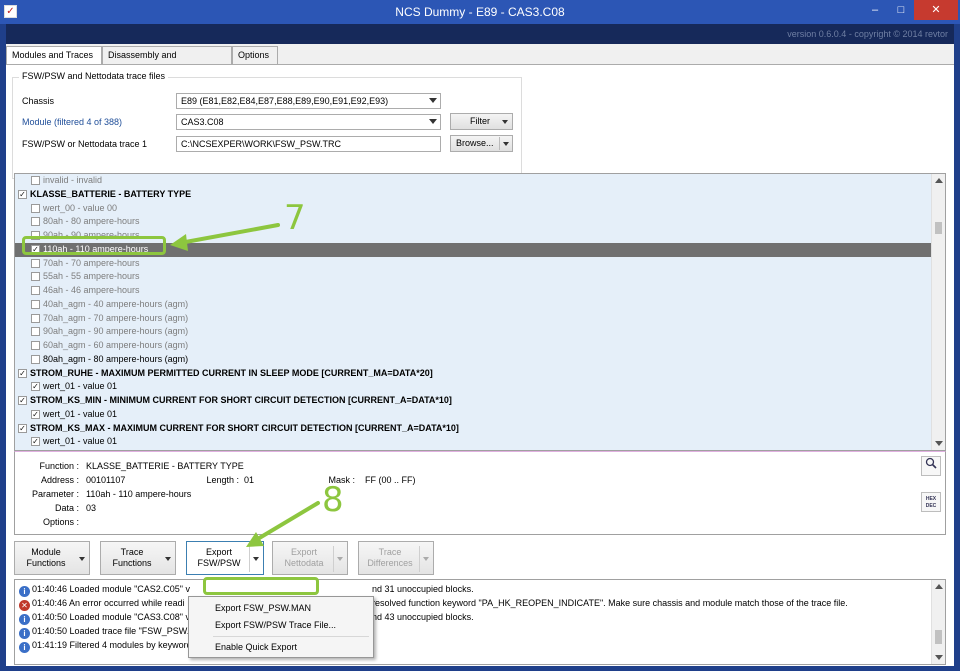  What do you see at coordinates (106, 480) in the screenshot?
I see `address-value: 00101107` at bounding box center [106, 480].